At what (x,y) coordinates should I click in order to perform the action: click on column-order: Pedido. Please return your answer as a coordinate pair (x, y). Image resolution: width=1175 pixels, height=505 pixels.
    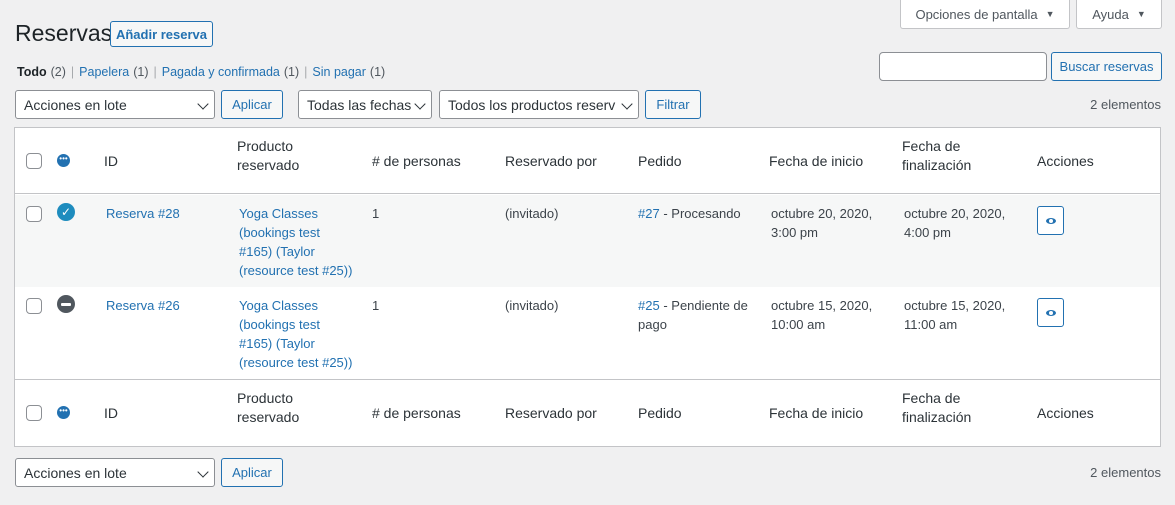
    Looking at the image, I should click on (660, 161).